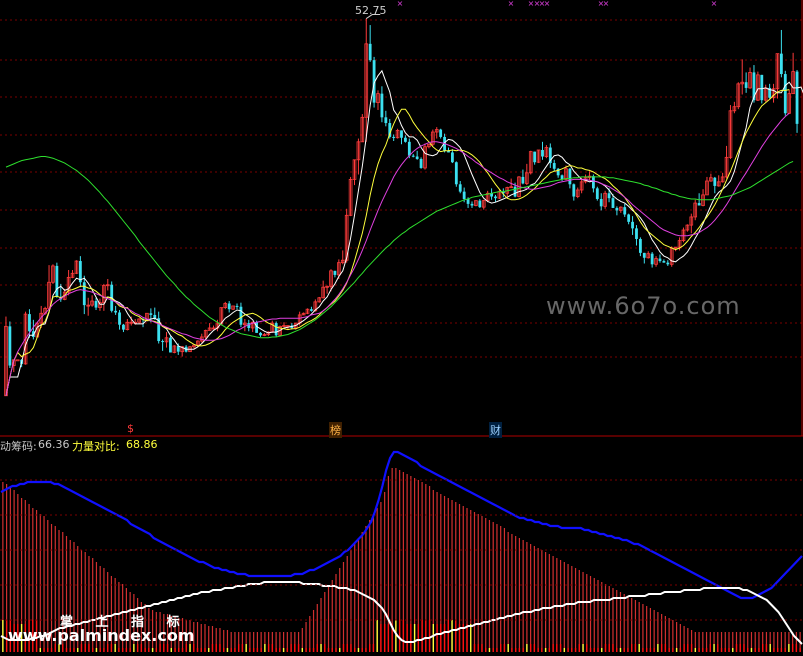 The height and width of the screenshot is (656, 803). Describe the element at coordinates (371, 10) in the screenshot. I see `peak-price-label: 52.75` at that location.